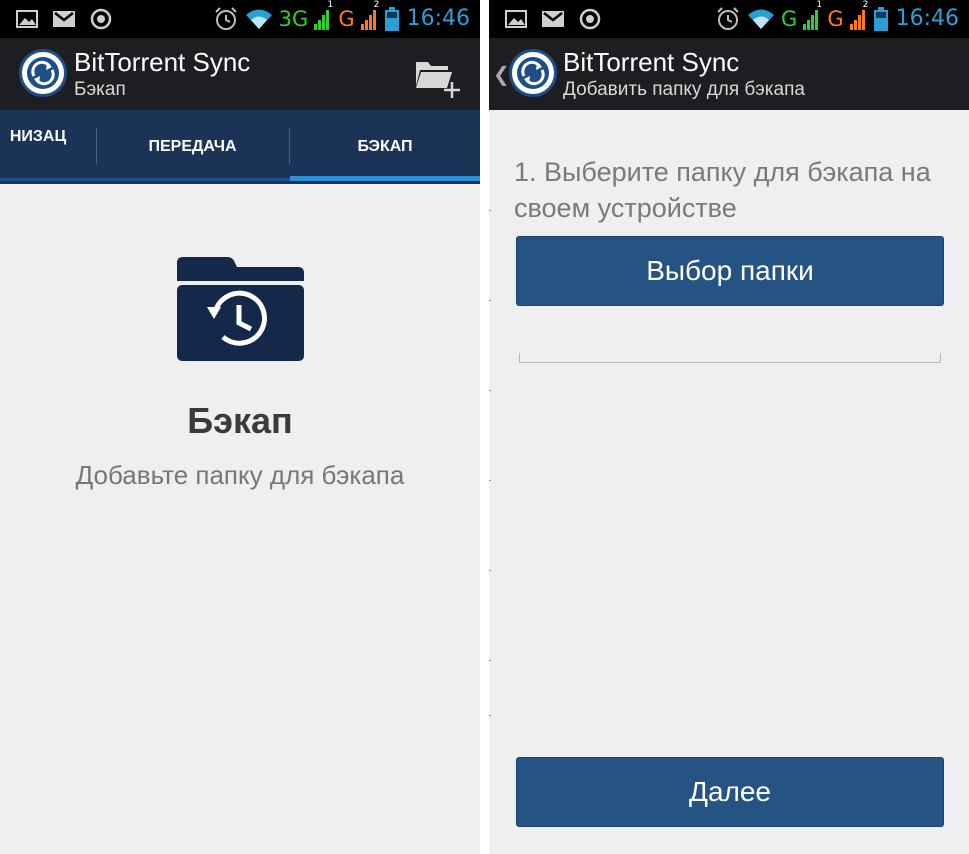  I want to click on tab-transfer: ПЕРЕДАЧА, so click(192, 147).